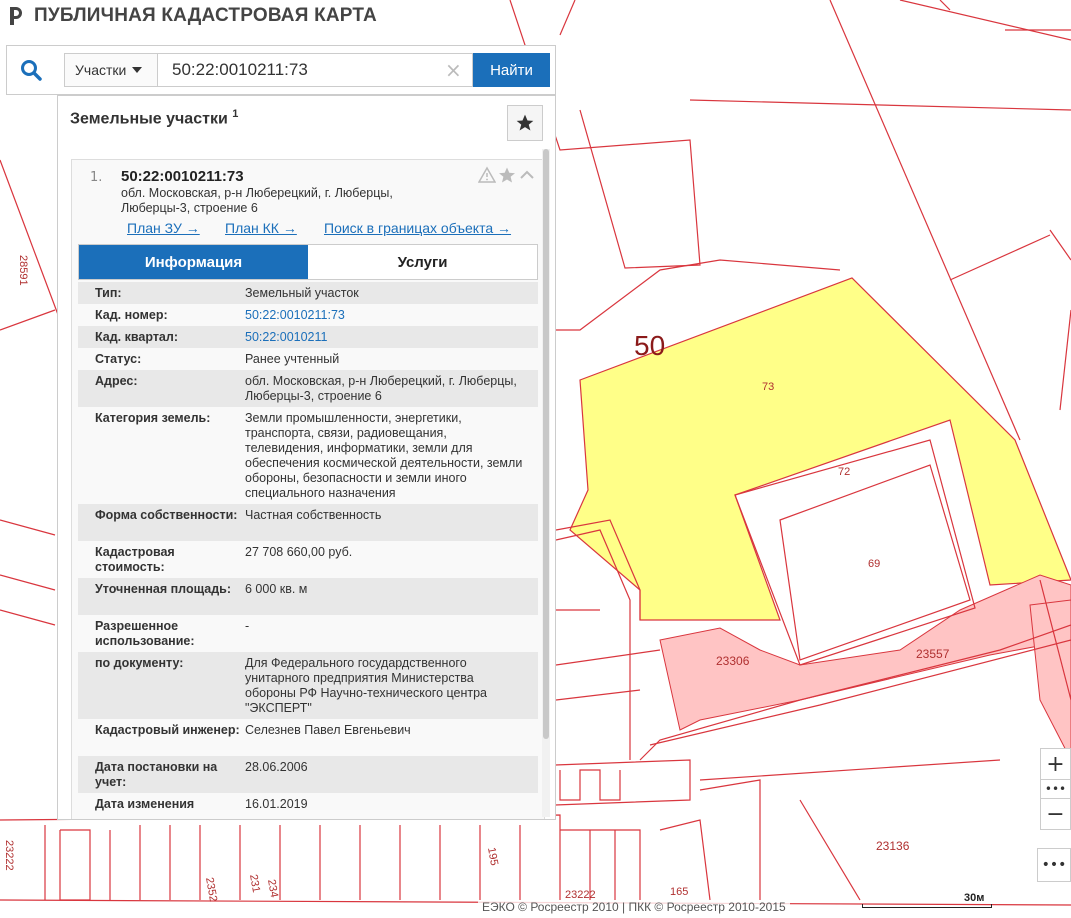  What do you see at coordinates (453, 70) in the screenshot?
I see `clear-icon: ×` at bounding box center [453, 70].